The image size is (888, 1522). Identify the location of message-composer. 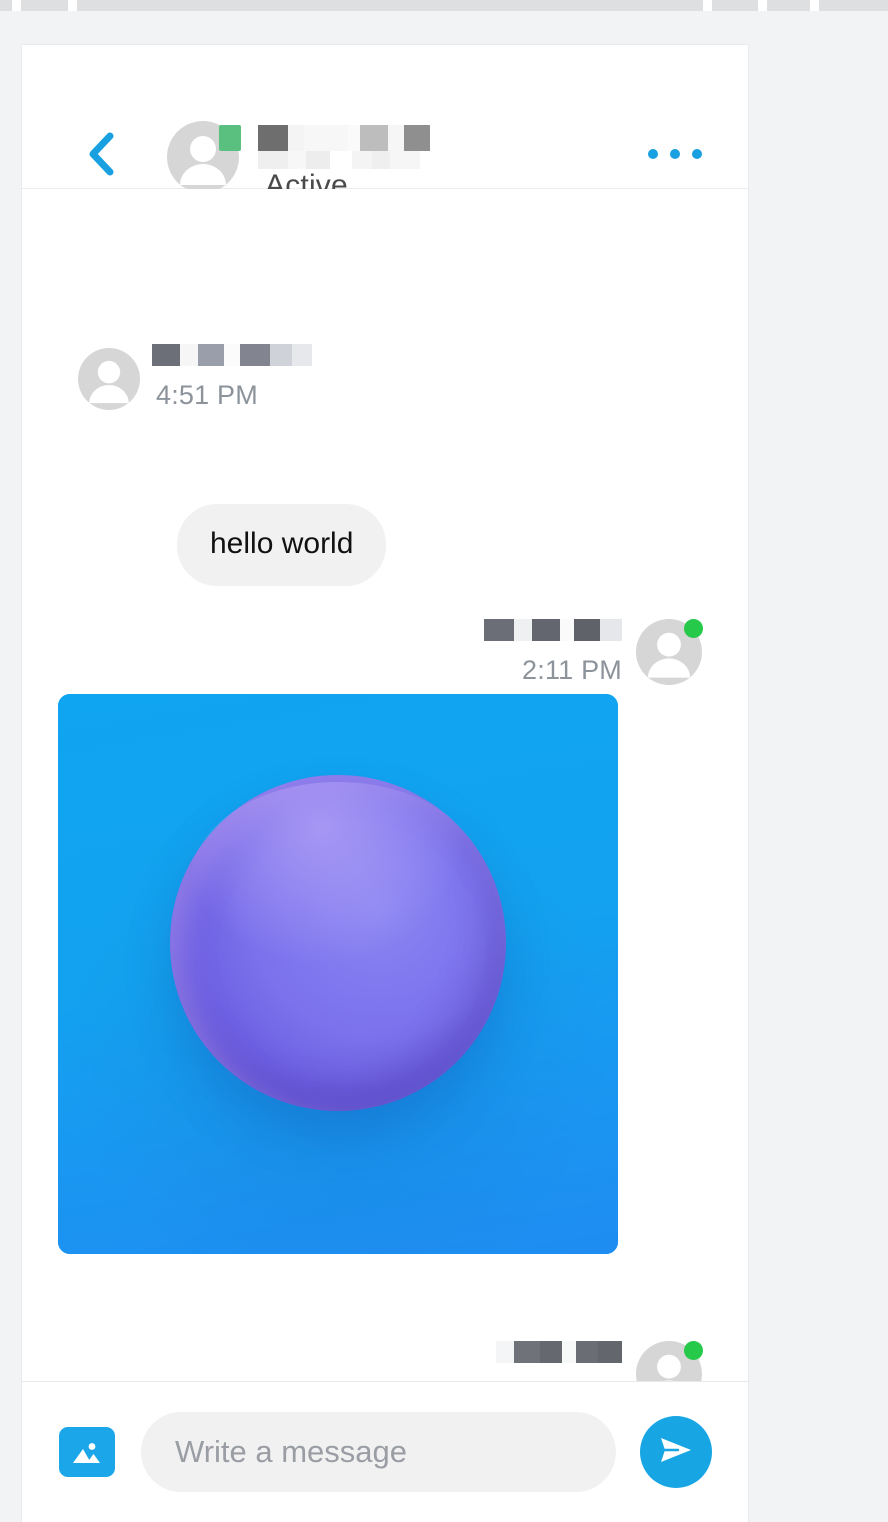
(385, 1451).